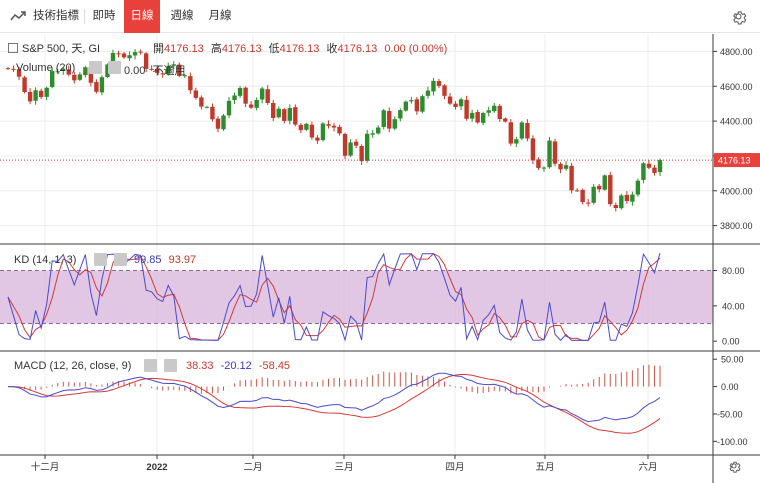  I want to click on tab-daily: 日線, so click(142, 16).